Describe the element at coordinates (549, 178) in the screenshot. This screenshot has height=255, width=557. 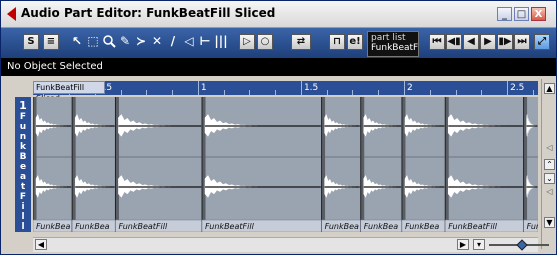
I see `zoom-in-vertical-icon: ⌄` at that location.